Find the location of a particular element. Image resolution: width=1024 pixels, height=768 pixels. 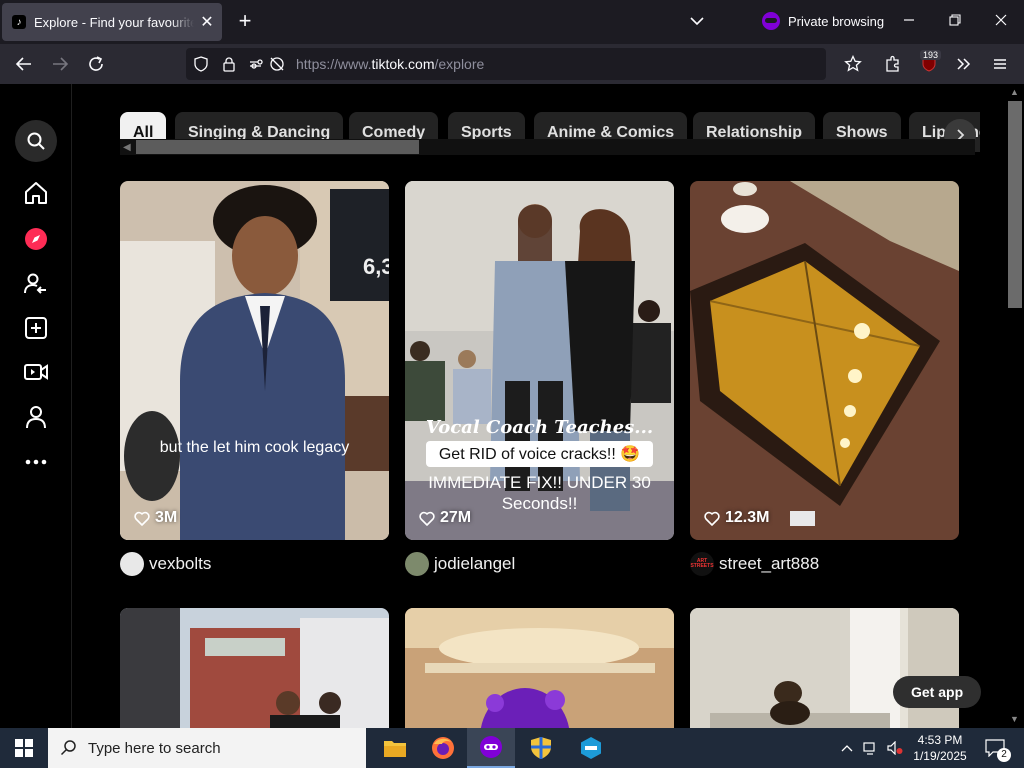

notification-center: 2 is located at coordinates (995, 748).